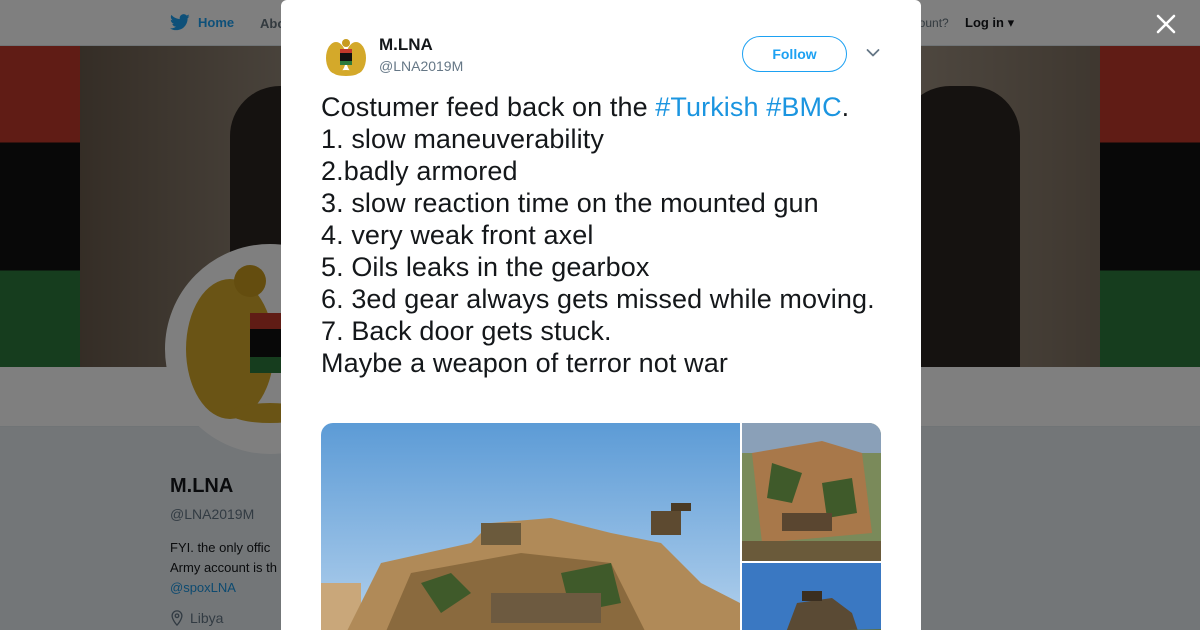 The width and height of the screenshot is (1200, 630). I want to click on tweet-author-avatar, so click(346, 57).